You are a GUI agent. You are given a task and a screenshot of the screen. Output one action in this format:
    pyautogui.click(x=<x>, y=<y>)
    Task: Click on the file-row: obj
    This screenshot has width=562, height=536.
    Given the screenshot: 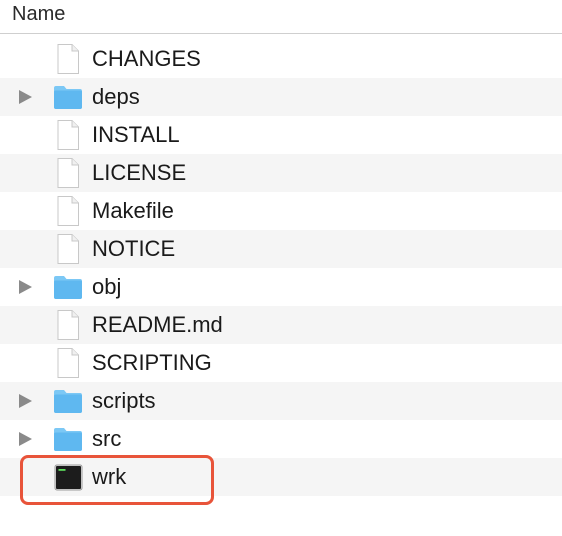 What is the action you would take?
    pyautogui.click(x=281, y=287)
    